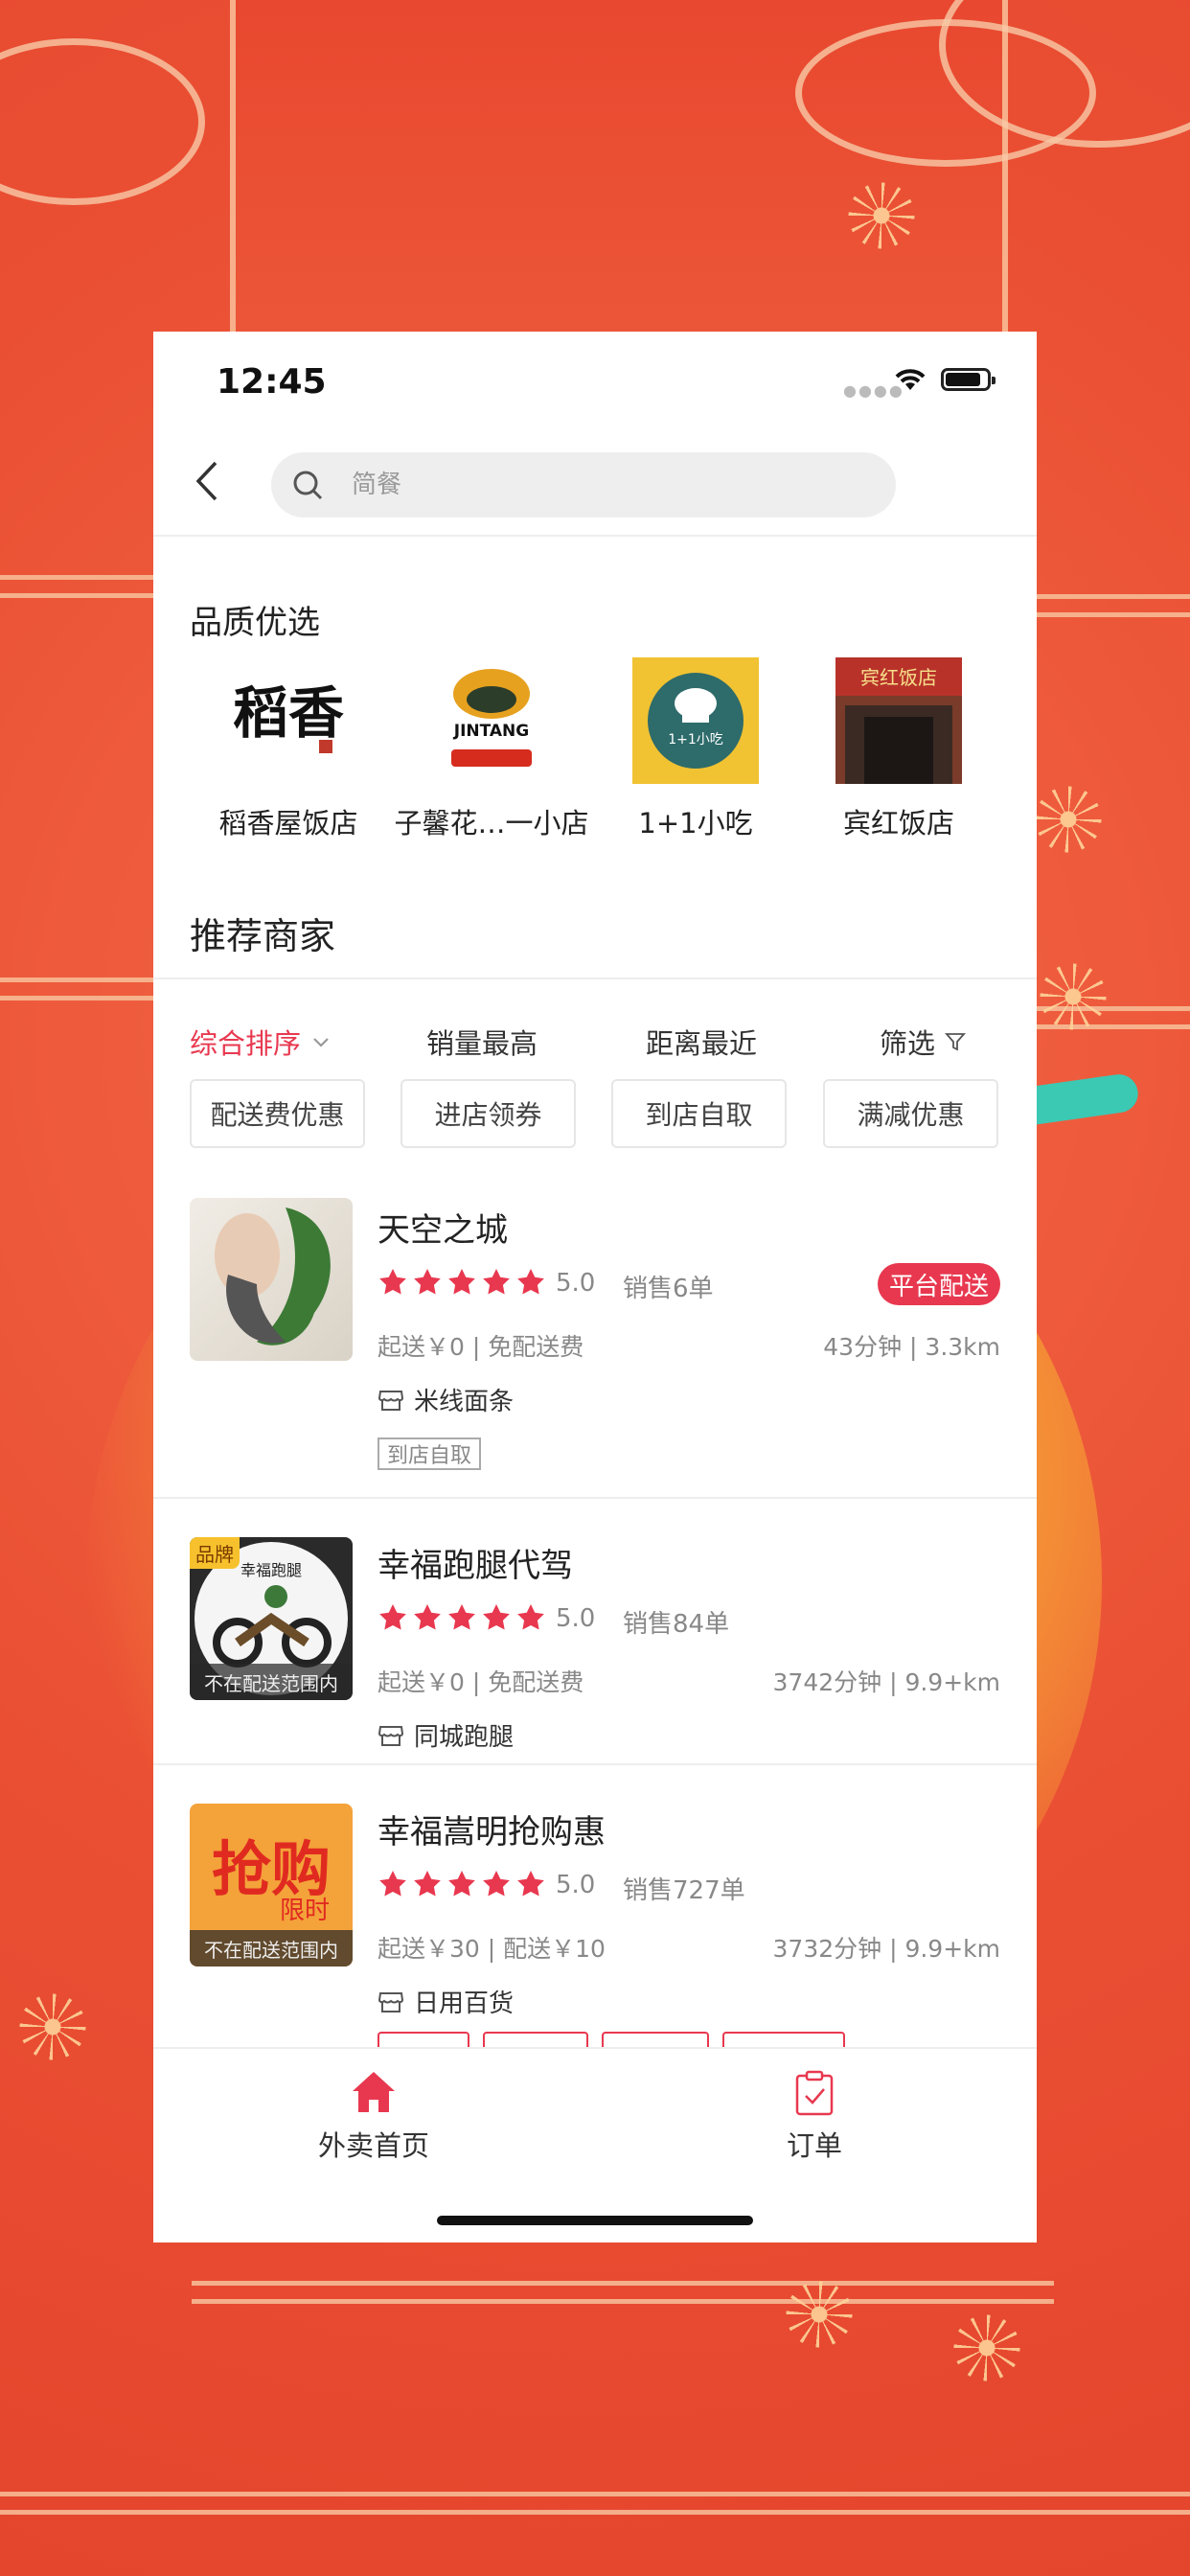  What do you see at coordinates (684, 1890) in the screenshot?
I see `store-sales: 销售727单` at bounding box center [684, 1890].